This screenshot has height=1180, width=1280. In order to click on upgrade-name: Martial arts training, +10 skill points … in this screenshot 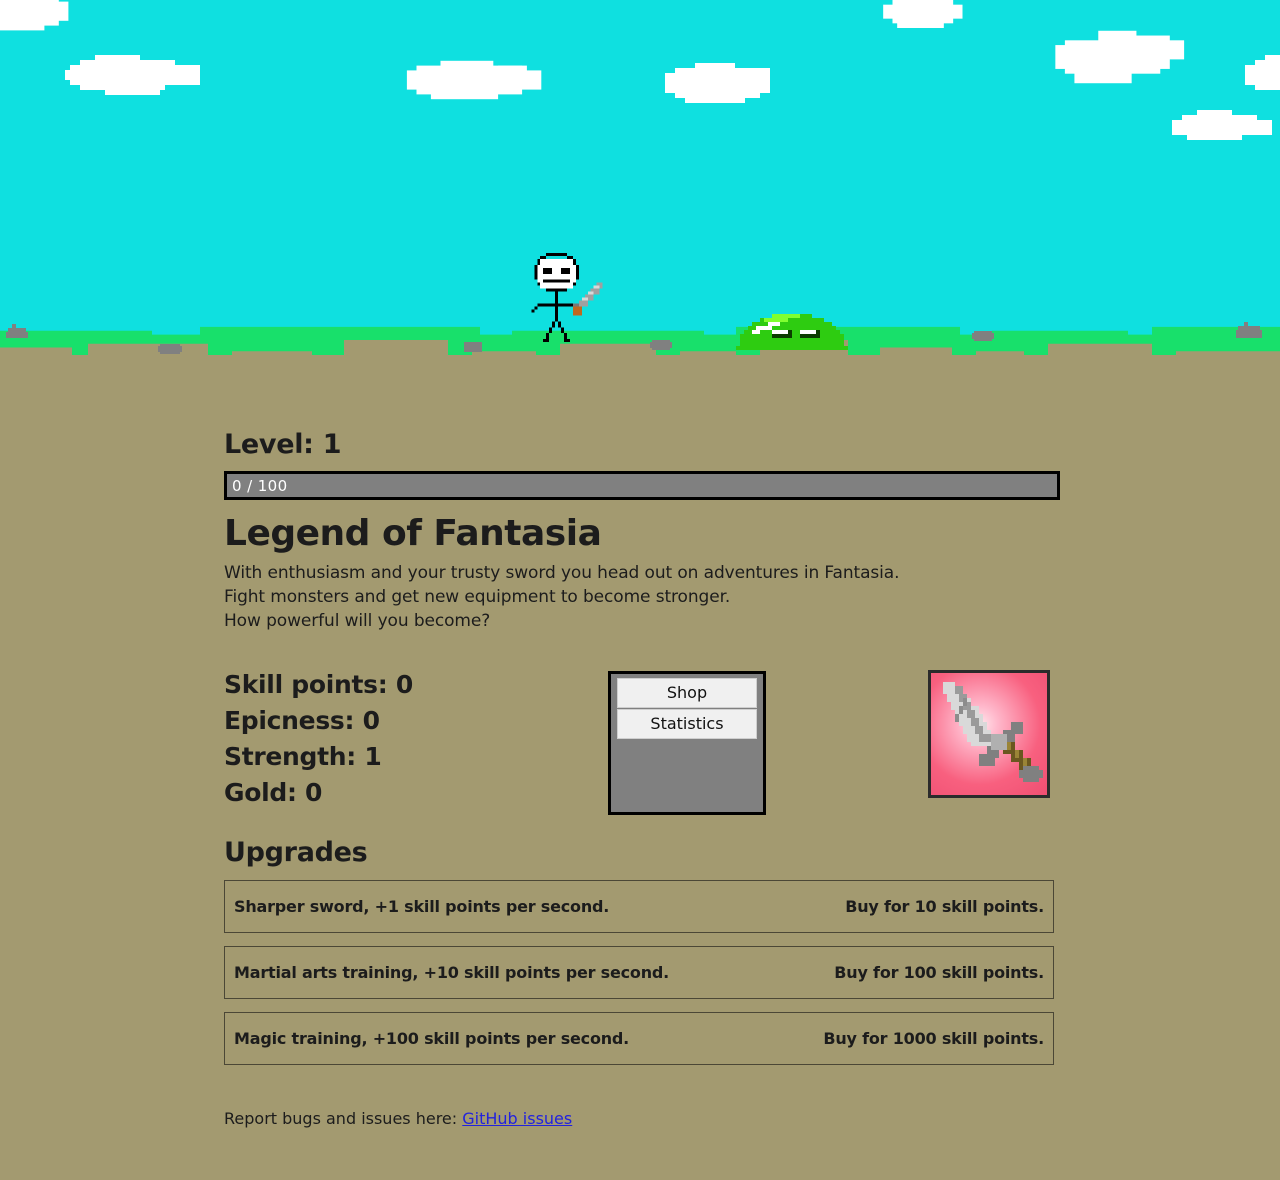, I will do `click(452, 972)`.